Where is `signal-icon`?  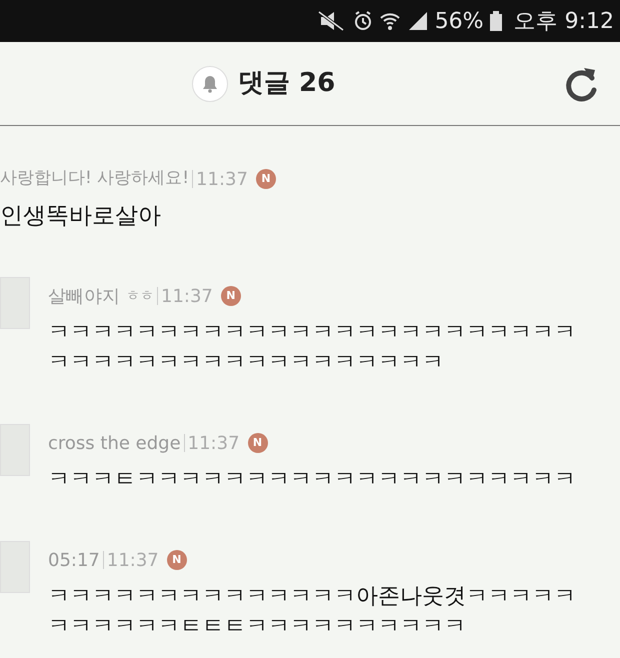 signal-icon is located at coordinates (417, 21).